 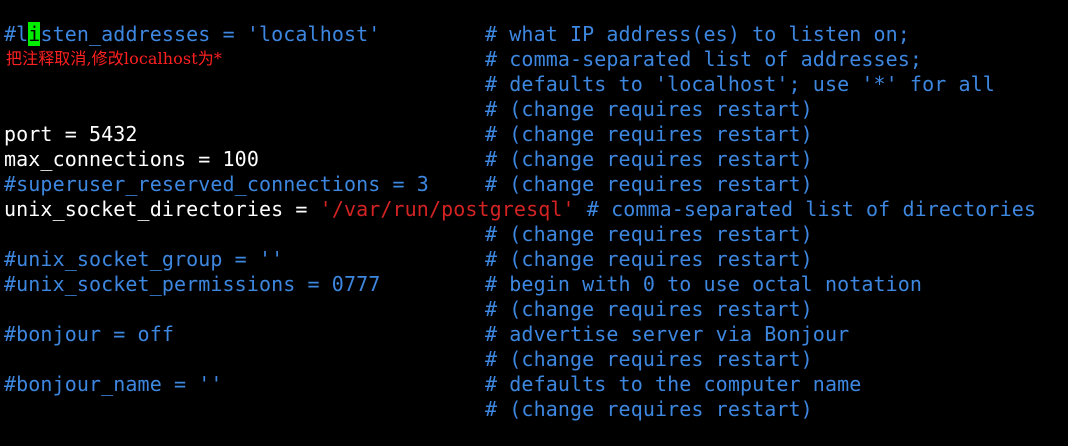 What do you see at coordinates (697, 34) in the screenshot?
I see `comment-listen-on: # what IP address(es) to listen on;` at bounding box center [697, 34].